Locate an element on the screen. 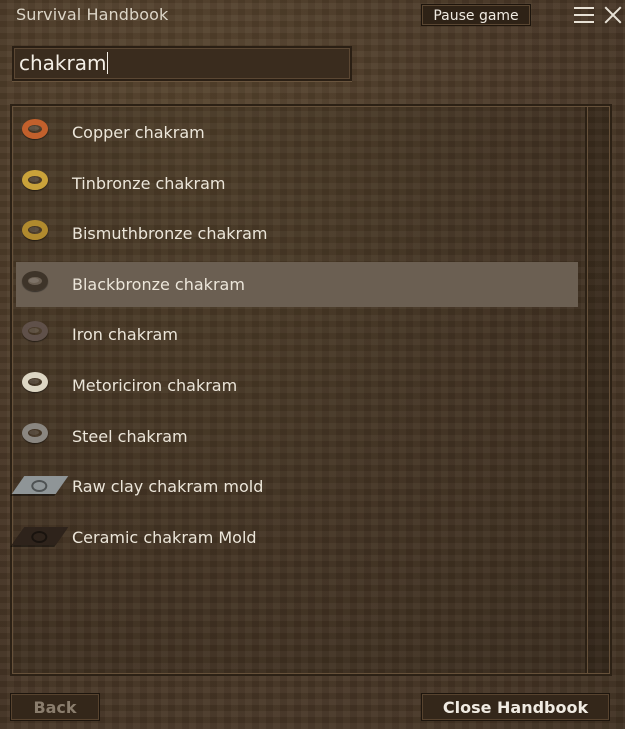 This screenshot has width=625, height=729. tinbronze-chakram-icon is located at coordinates (35, 180).